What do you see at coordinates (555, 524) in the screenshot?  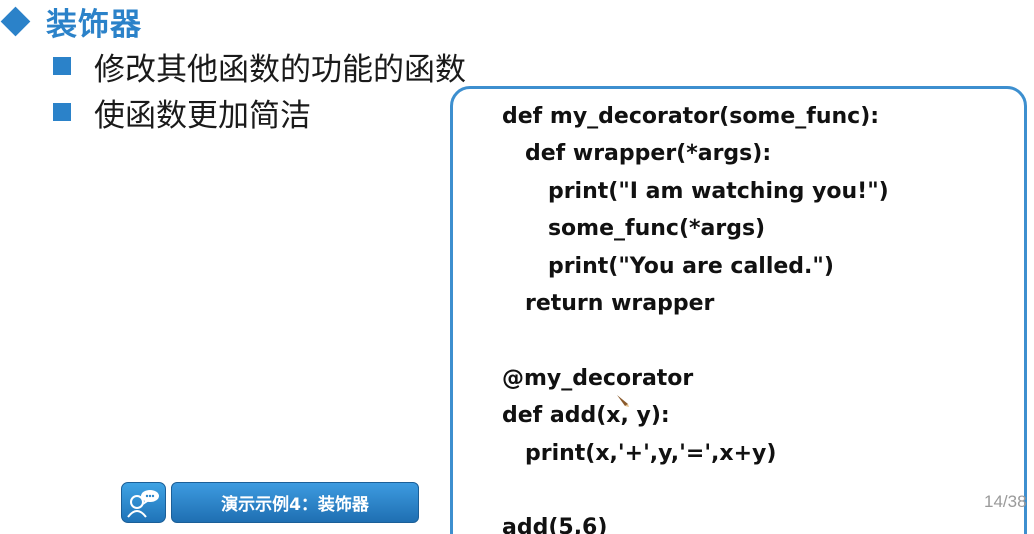 I see `code-line: add(5,6)` at bounding box center [555, 524].